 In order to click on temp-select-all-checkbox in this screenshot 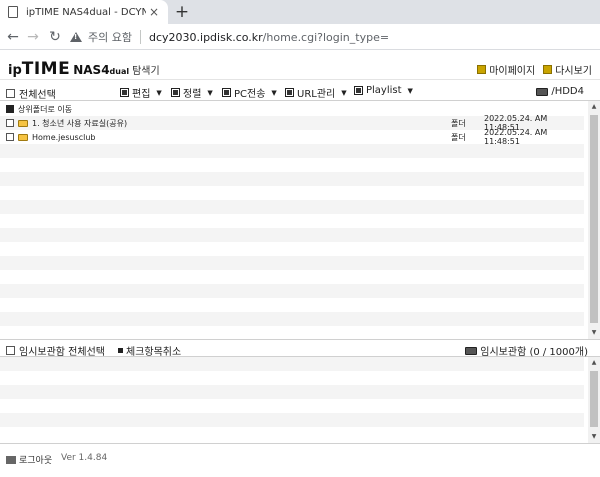, I will do `click(10, 350)`.